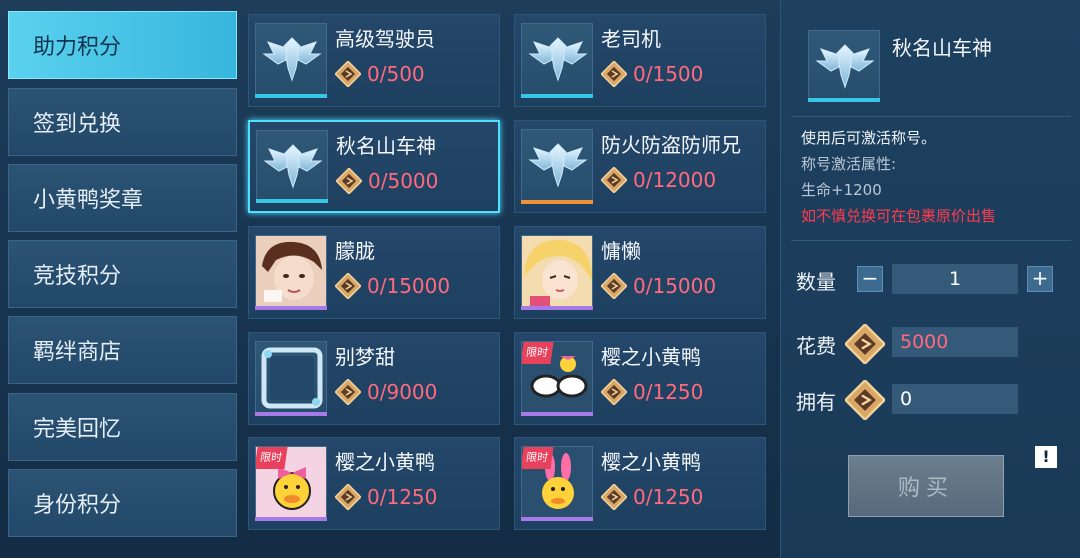 This screenshot has width=1080, height=558. I want to click on sidebar-item-label: 竞技积分, so click(77, 276).